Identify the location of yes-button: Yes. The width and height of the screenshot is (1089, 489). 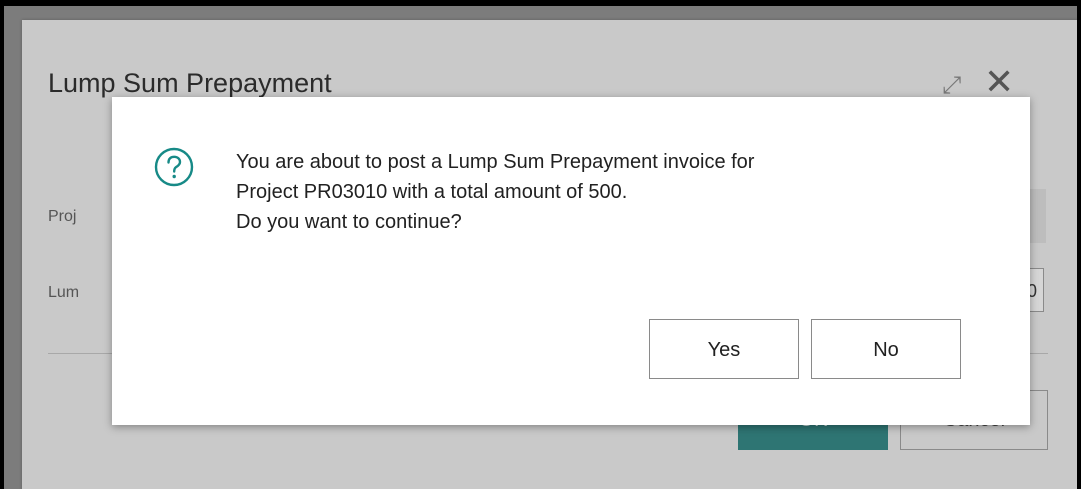
(724, 349).